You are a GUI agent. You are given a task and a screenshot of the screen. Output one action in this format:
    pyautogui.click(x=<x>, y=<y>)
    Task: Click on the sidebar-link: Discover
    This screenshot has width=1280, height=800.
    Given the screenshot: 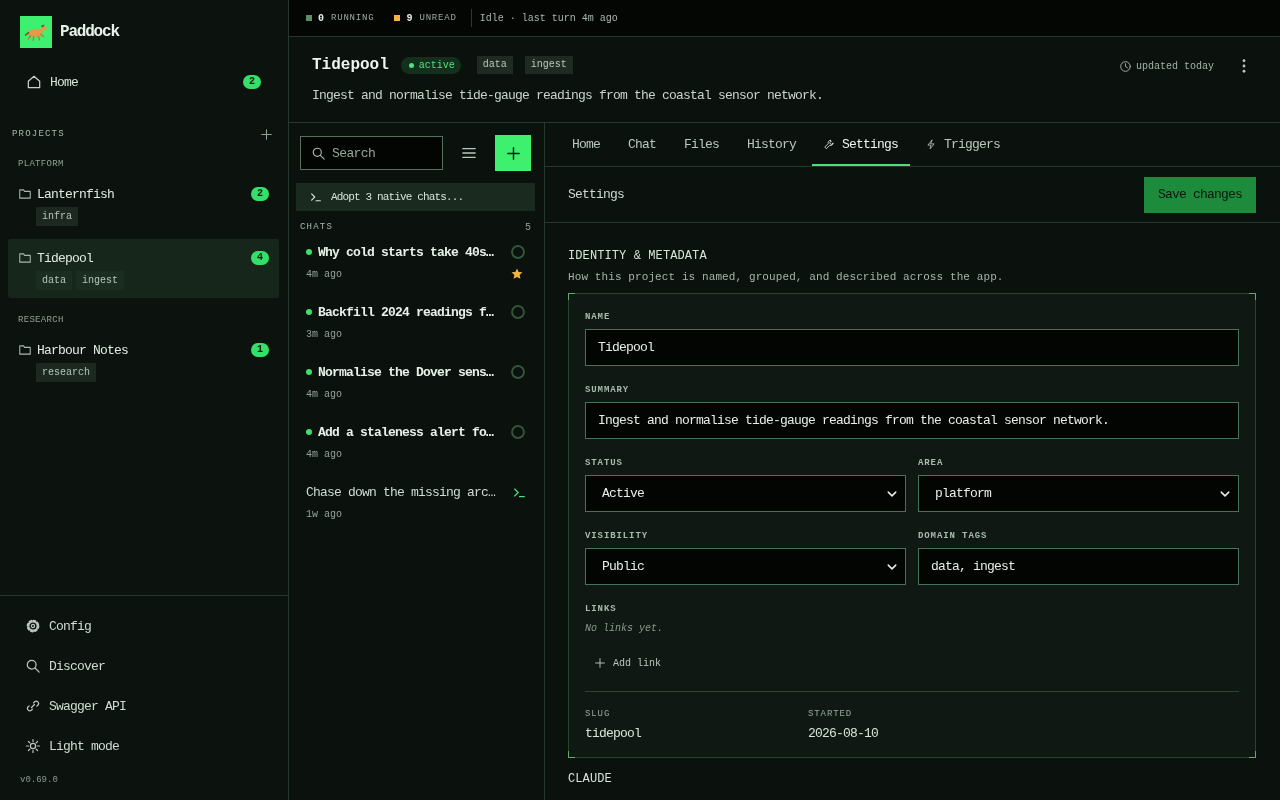 What is the action you would take?
    pyautogui.click(x=65, y=666)
    